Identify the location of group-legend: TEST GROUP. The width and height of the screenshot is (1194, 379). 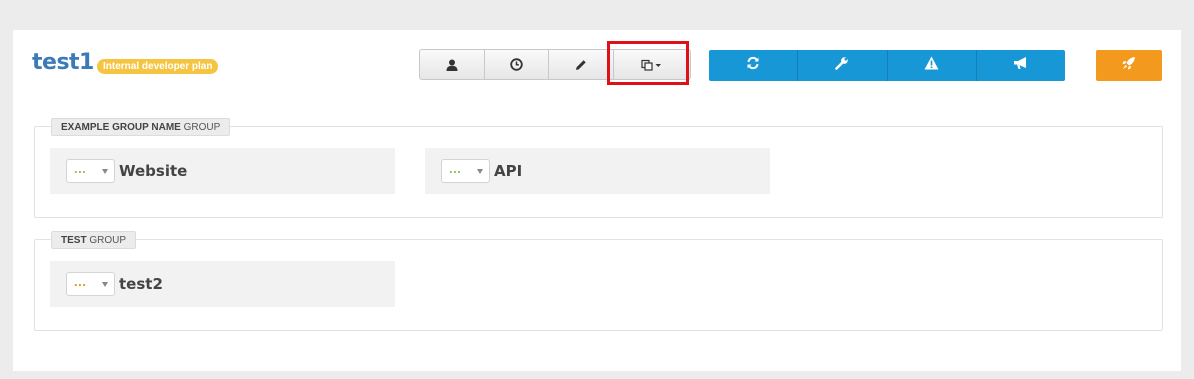
(94, 240).